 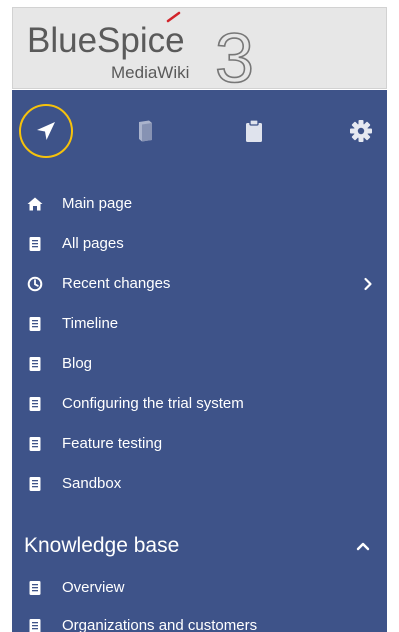 What do you see at coordinates (35, 284) in the screenshot?
I see `clock-icon` at bounding box center [35, 284].